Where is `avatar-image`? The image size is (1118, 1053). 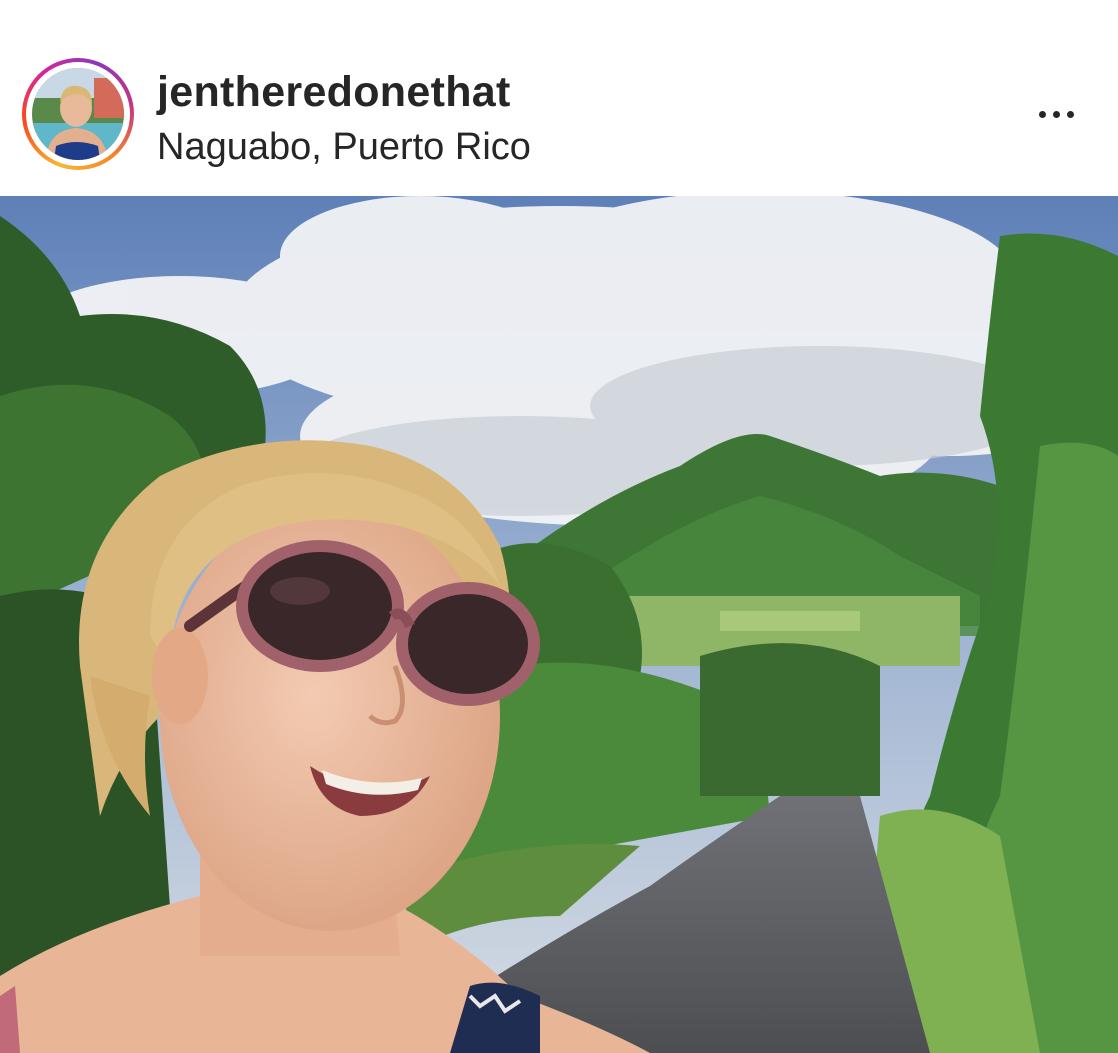 avatar-image is located at coordinates (78, 114).